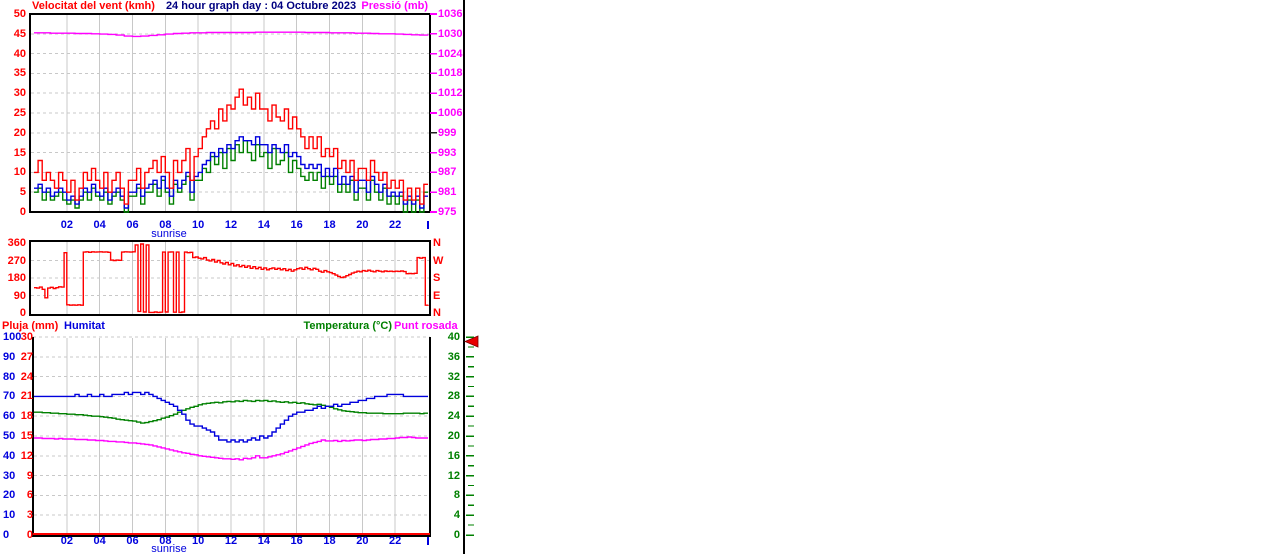 The height and width of the screenshot is (554, 1280). What do you see at coordinates (165, 225) in the screenshot?
I see `x-tick-top: 08` at bounding box center [165, 225].